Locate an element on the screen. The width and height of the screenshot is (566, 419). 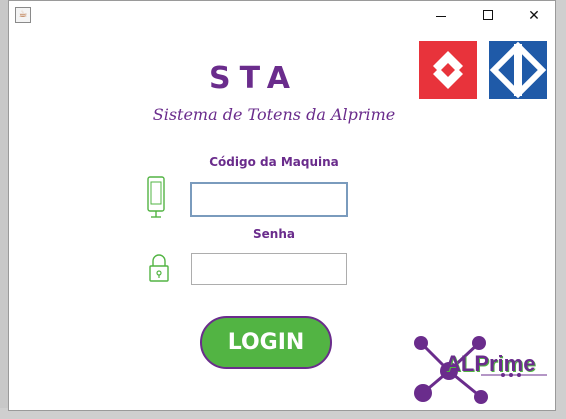
machine-code-input is located at coordinates (269, 199).